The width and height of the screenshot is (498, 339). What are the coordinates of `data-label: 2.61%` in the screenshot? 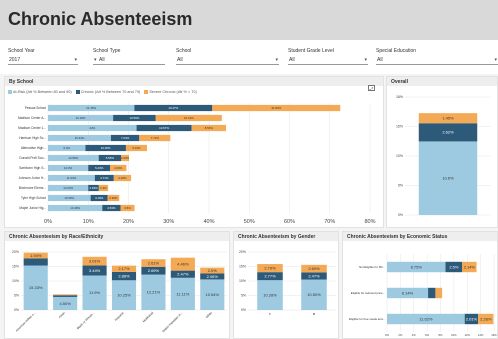 It's located at (154, 262).